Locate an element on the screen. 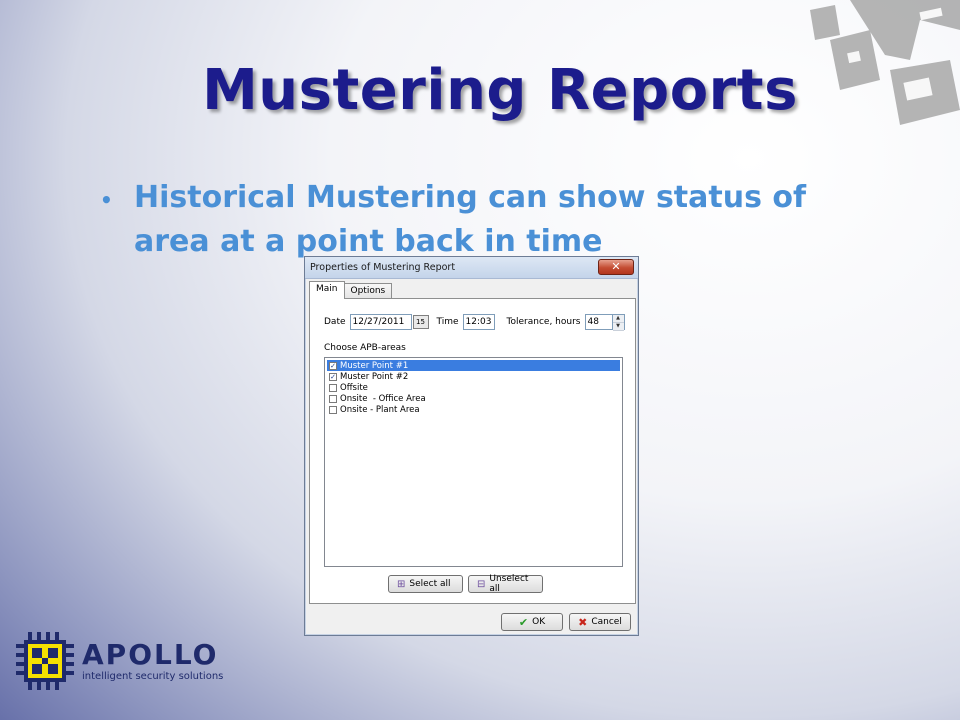 Image resolution: width=960 pixels, height=720 pixels. ok-label: OK is located at coordinates (539, 622).